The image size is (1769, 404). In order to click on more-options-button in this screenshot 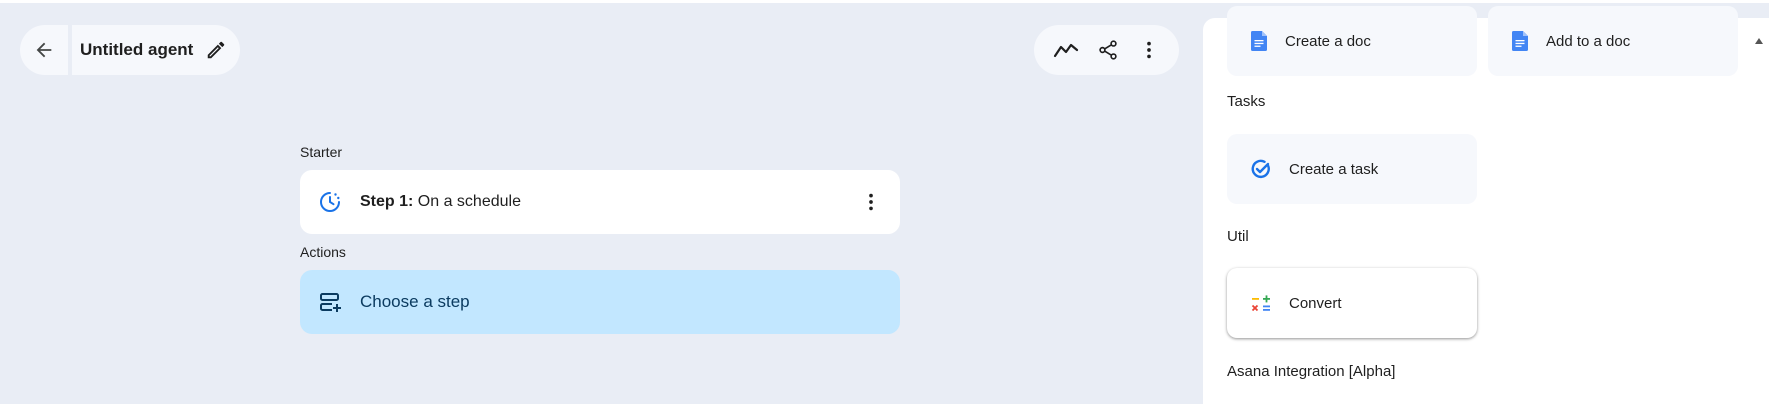, I will do `click(1149, 50)`.